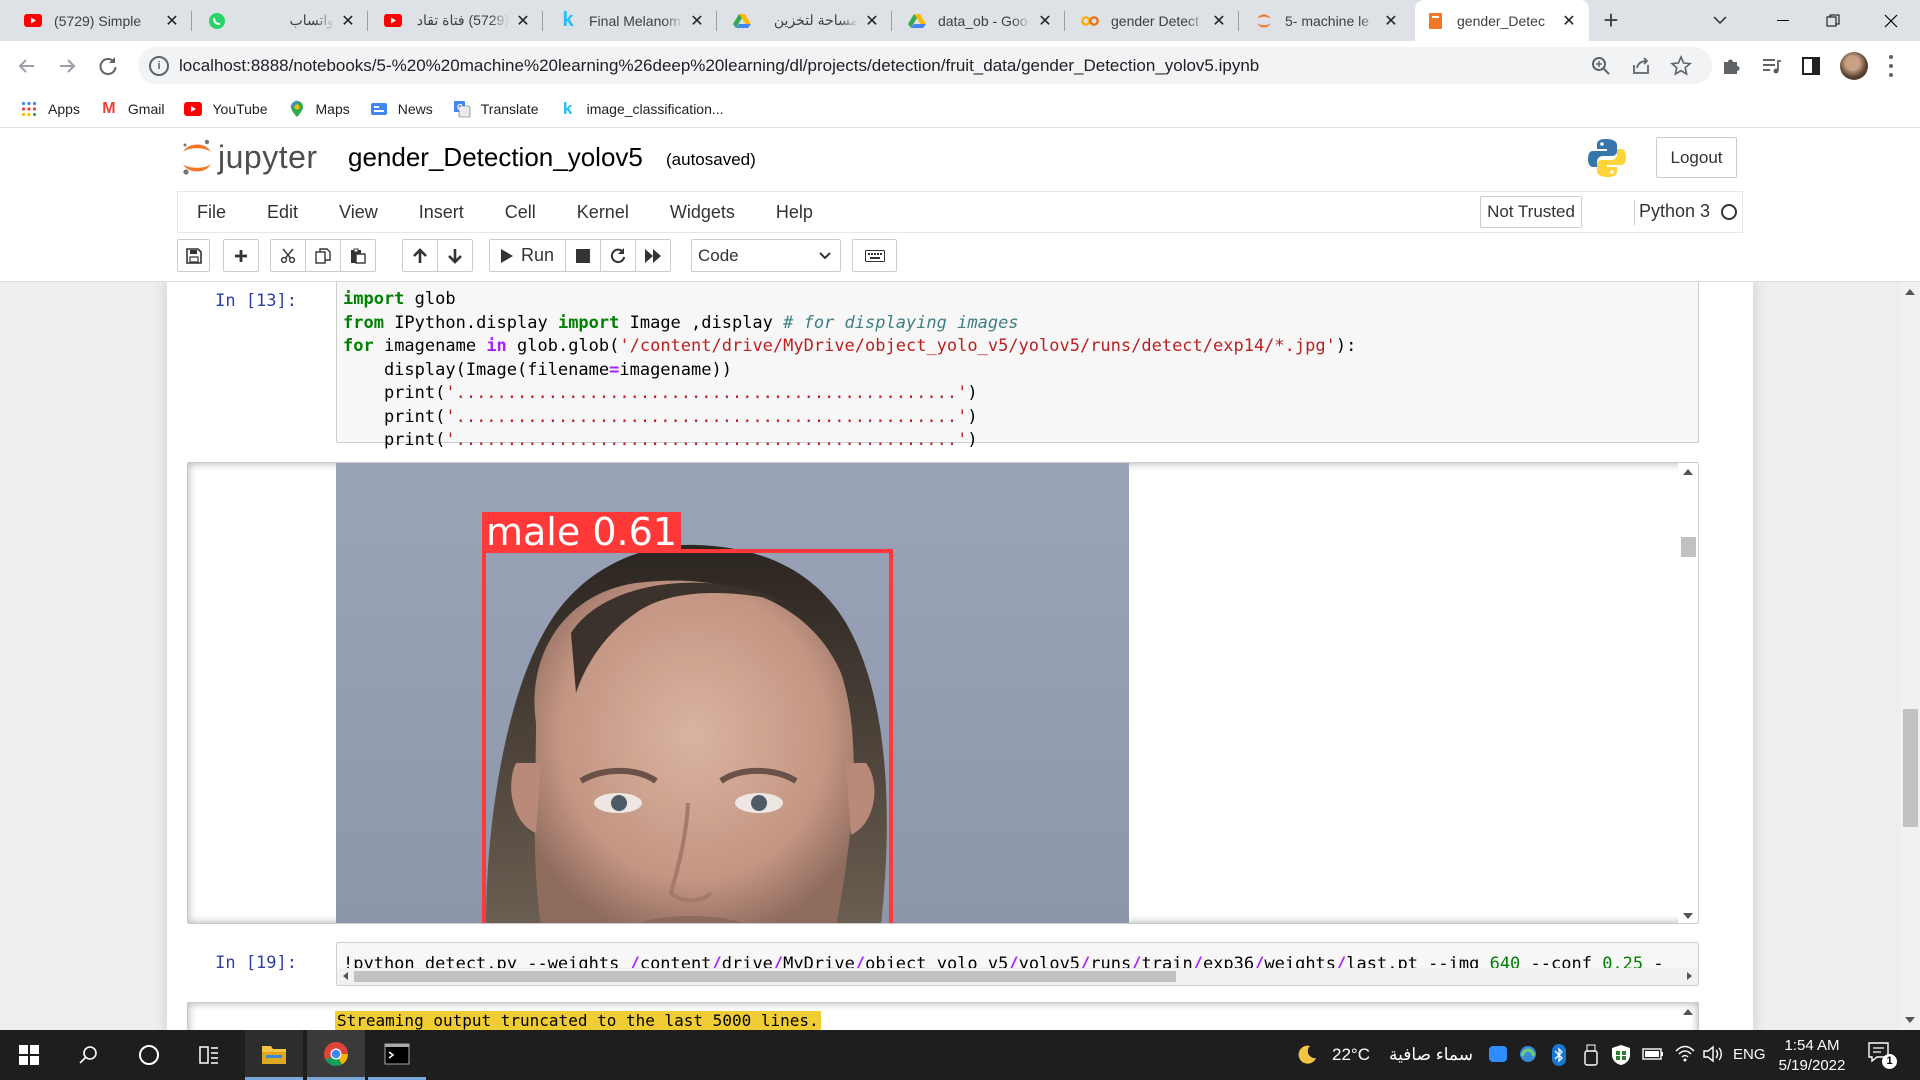 The height and width of the screenshot is (1080, 1920). What do you see at coordinates (241, 255) in the screenshot?
I see `insert-cell-button` at bounding box center [241, 255].